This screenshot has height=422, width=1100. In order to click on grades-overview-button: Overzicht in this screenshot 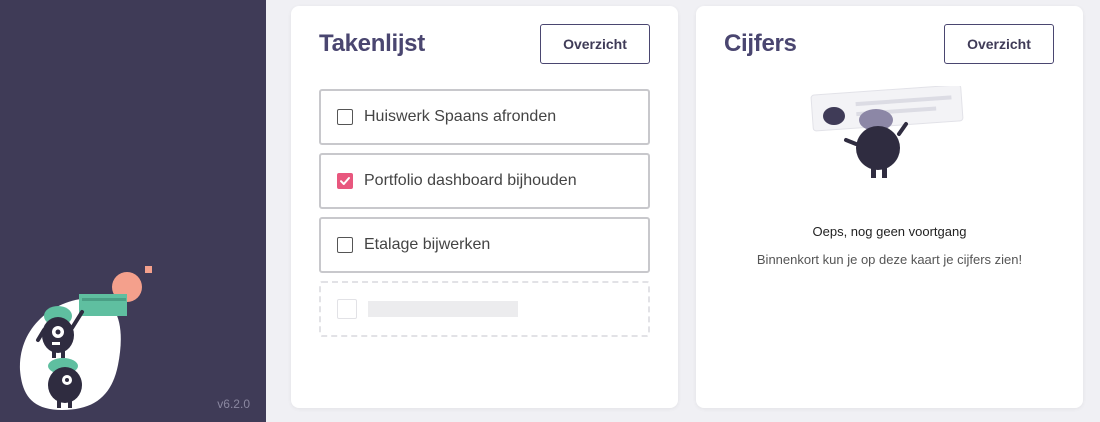, I will do `click(999, 44)`.